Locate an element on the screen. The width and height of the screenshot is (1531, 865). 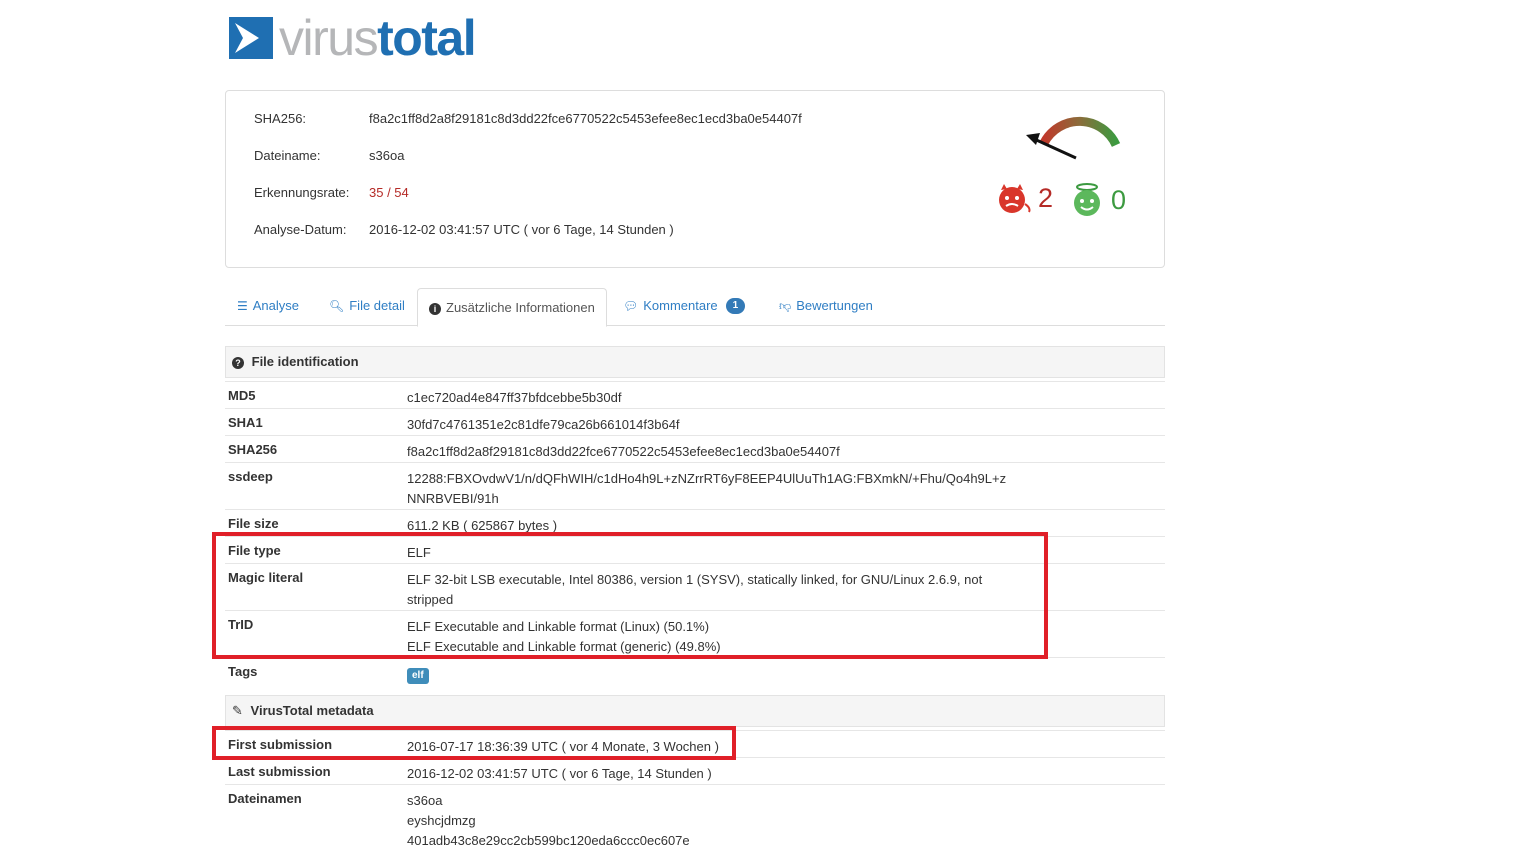
virustotal-logo: virustotal is located at coordinates (353, 38).